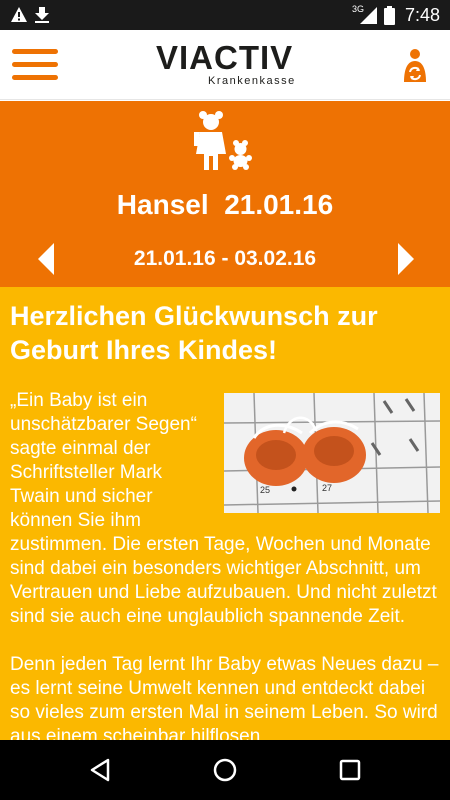 Image resolution: width=450 pixels, height=800 pixels. I want to click on clock: 7:48, so click(423, 15).